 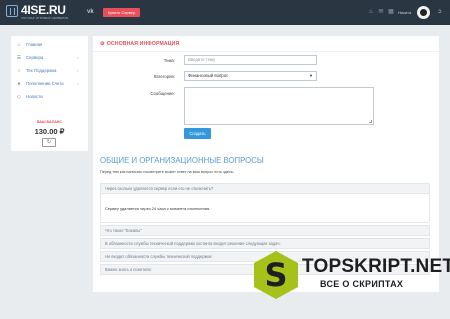 I want to click on vk-icon: vk, so click(x=91, y=12).